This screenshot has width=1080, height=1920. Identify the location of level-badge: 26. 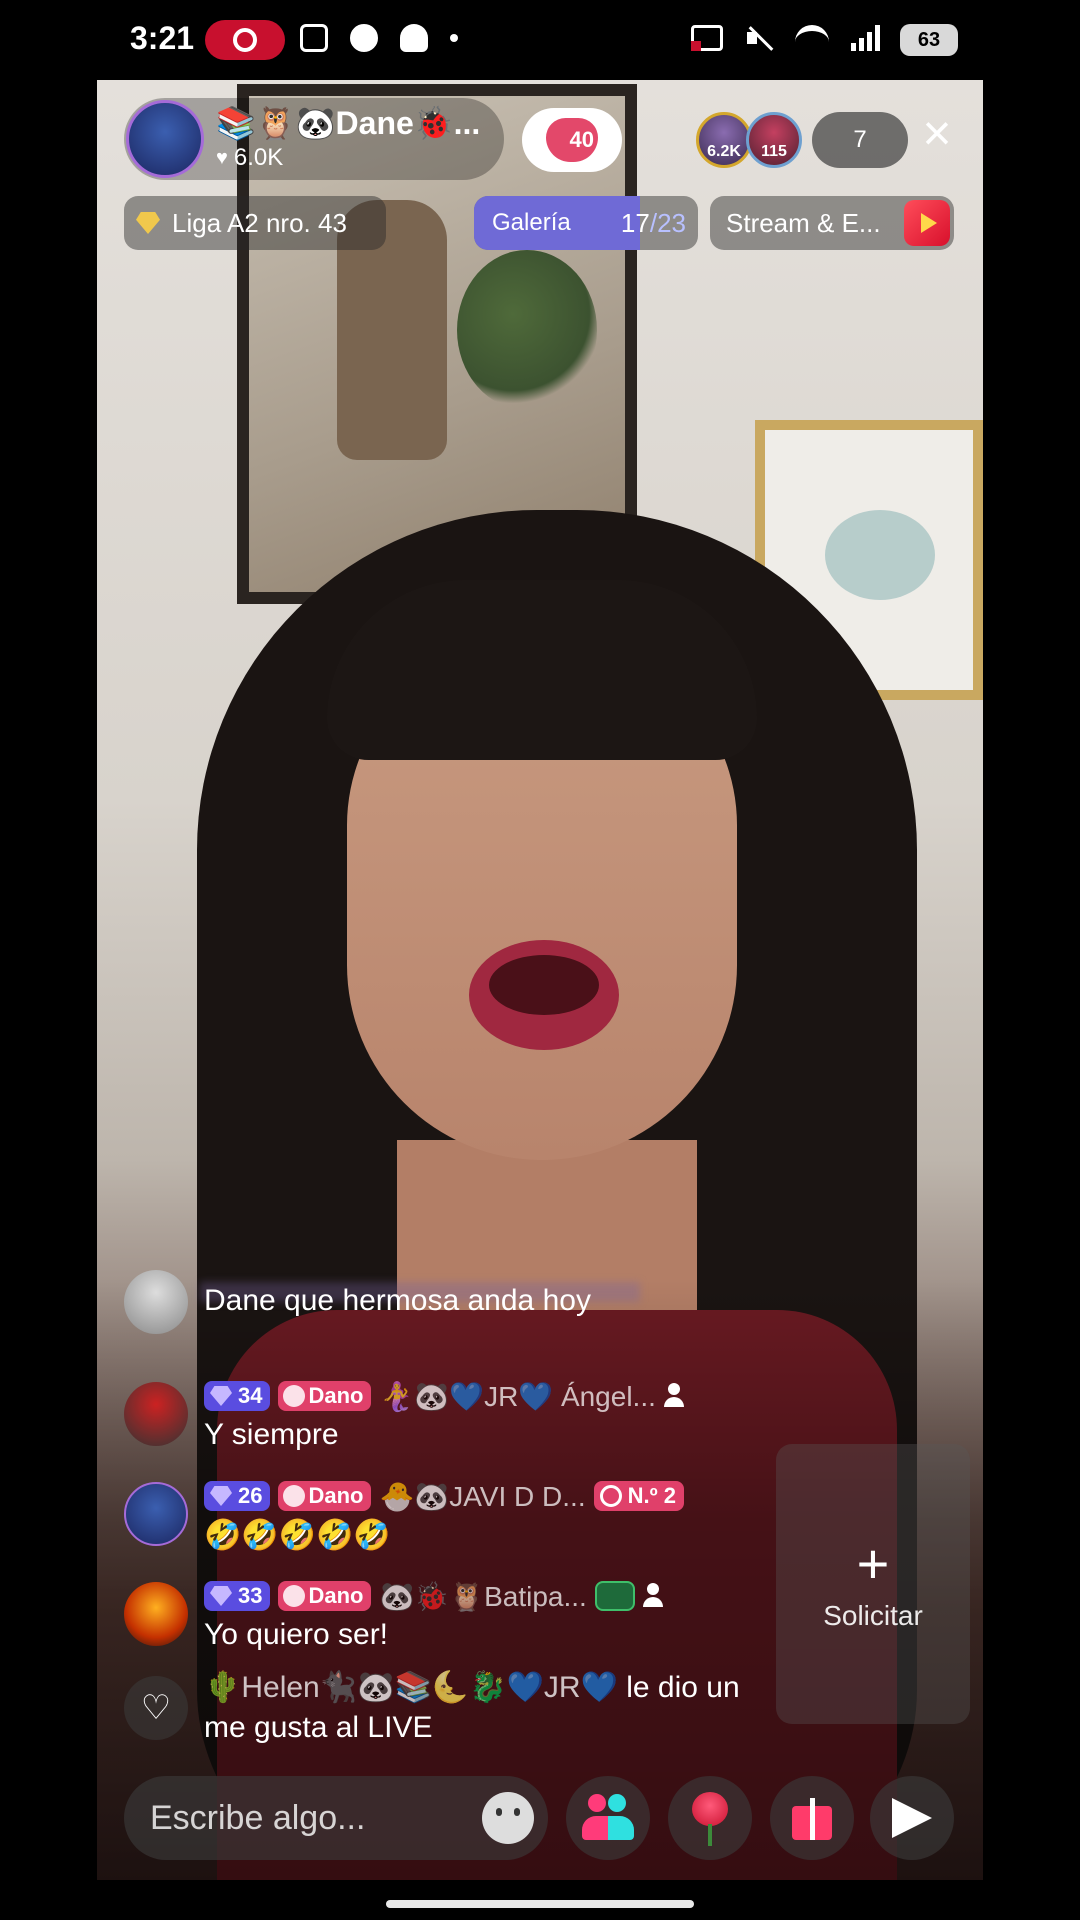
(237, 1496).